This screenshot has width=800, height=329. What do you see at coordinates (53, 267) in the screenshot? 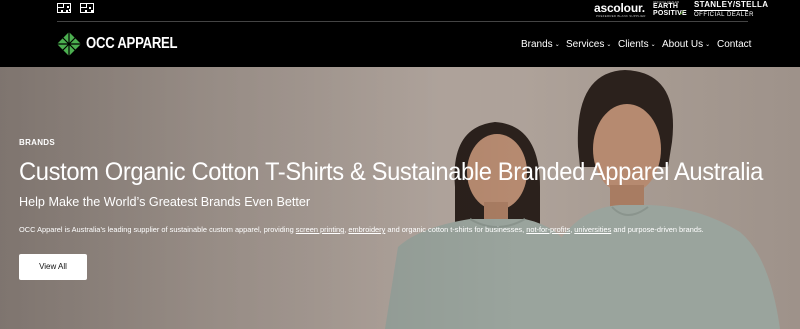
I see `view-all-button: View All` at bounding box center [53, 267].